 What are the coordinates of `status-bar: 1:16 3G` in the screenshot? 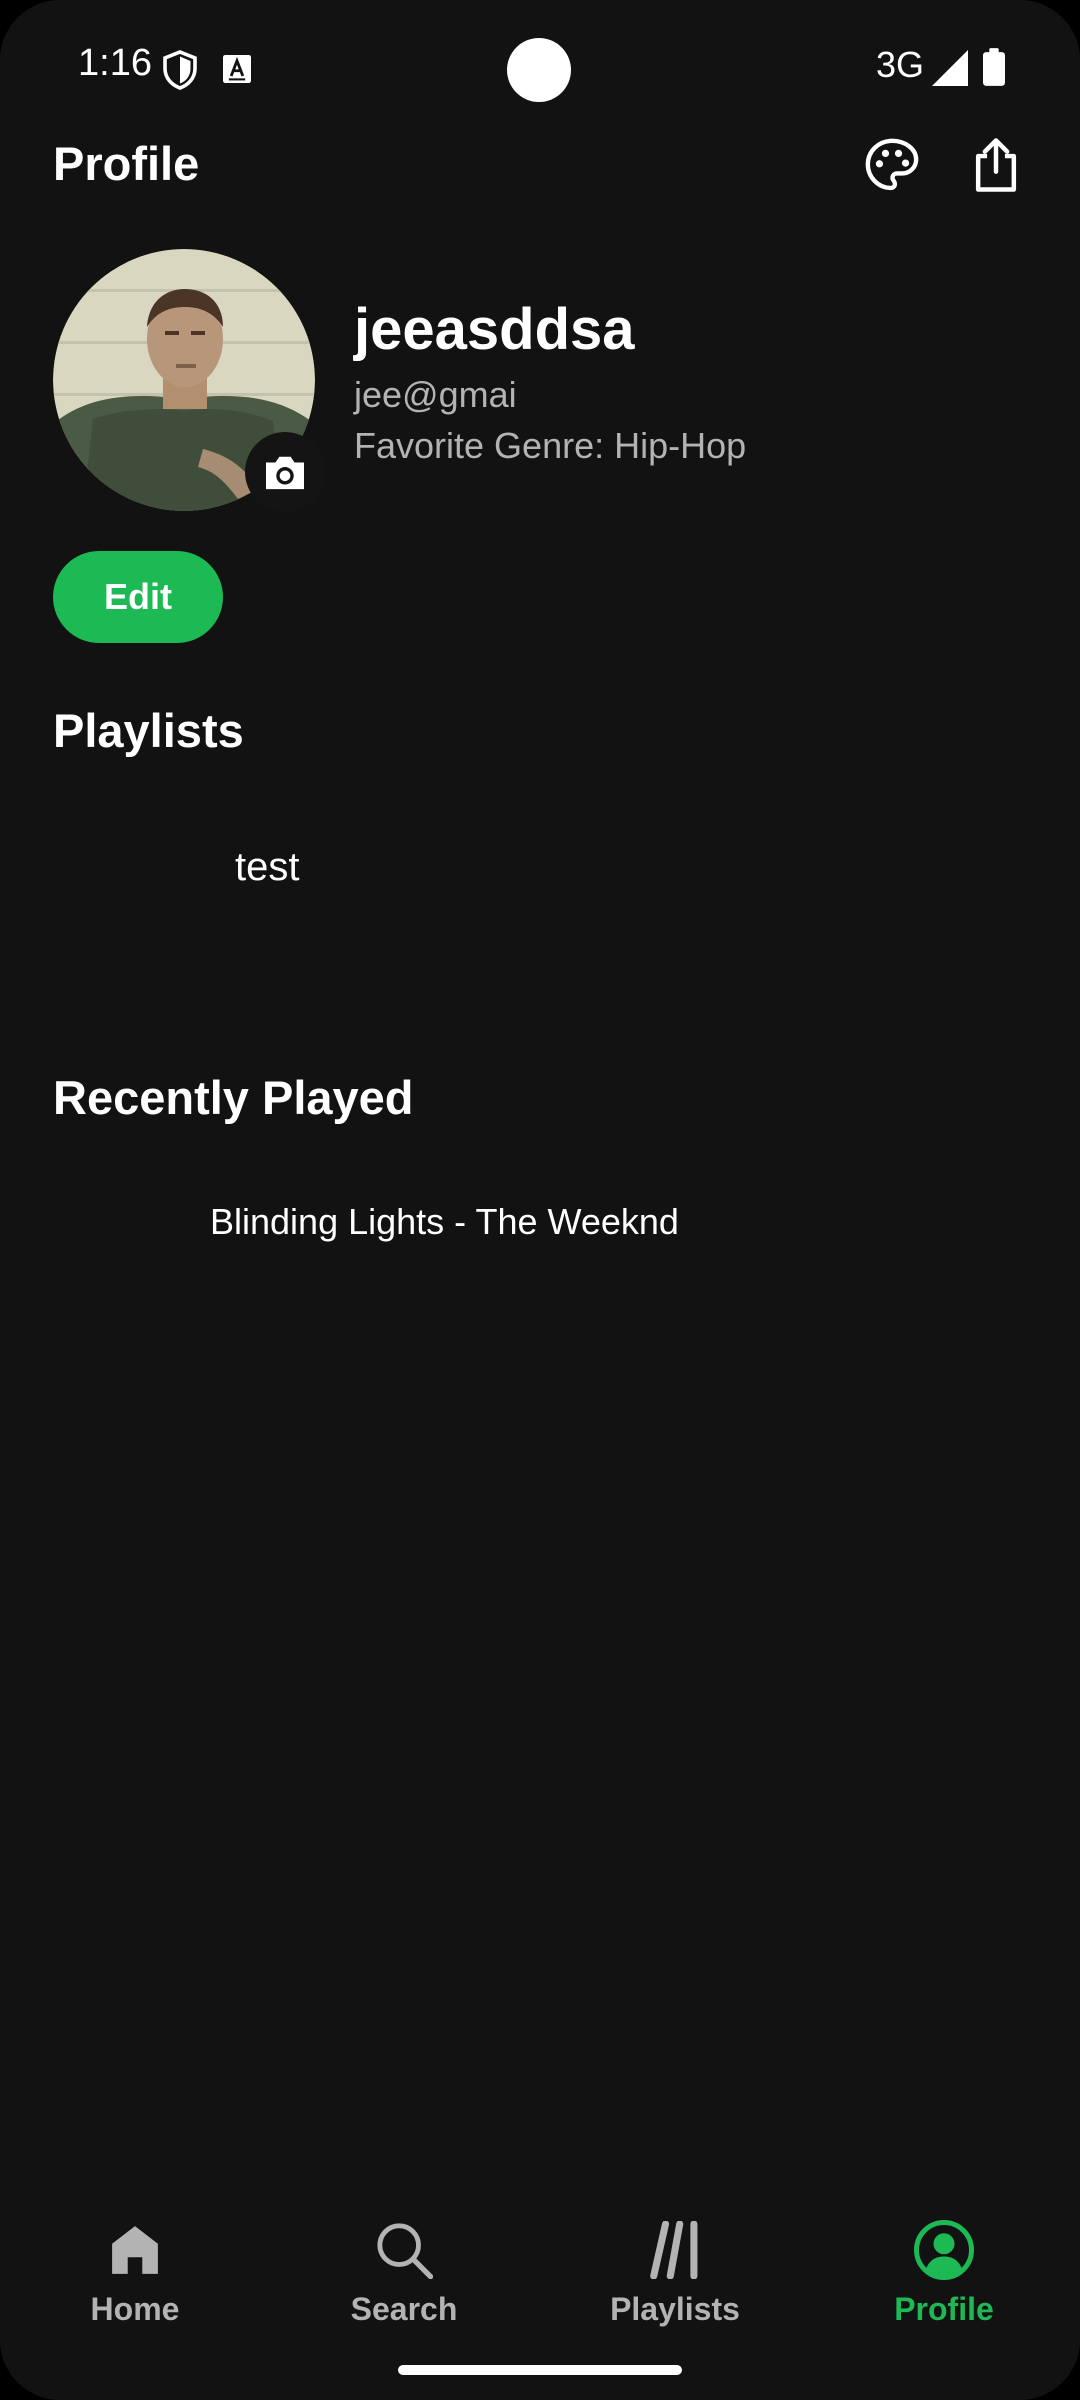 It's located at (540, 68).